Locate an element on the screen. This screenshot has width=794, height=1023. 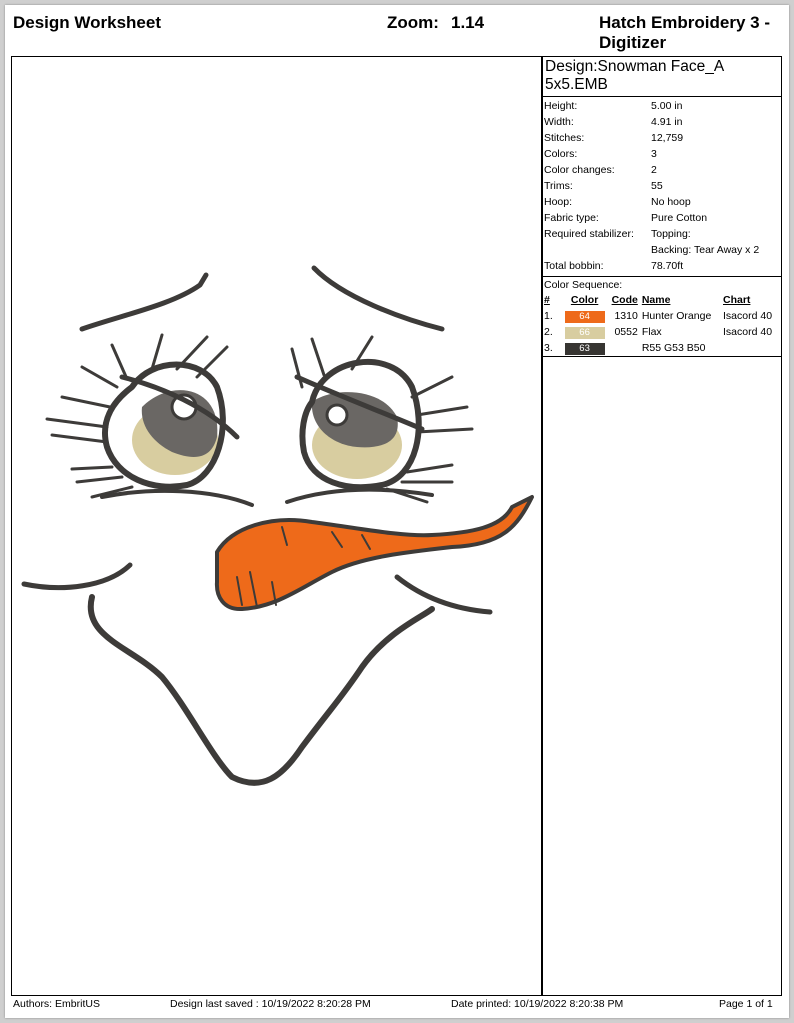
property-row: Color changes: 2 is located at coordinates (661, 170).